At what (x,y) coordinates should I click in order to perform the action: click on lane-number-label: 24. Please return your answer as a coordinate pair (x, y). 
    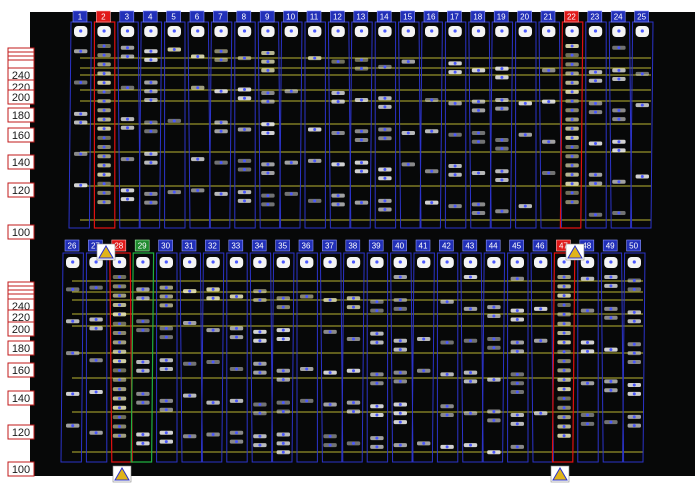
    Looking at the image, I should click on (618, 17).